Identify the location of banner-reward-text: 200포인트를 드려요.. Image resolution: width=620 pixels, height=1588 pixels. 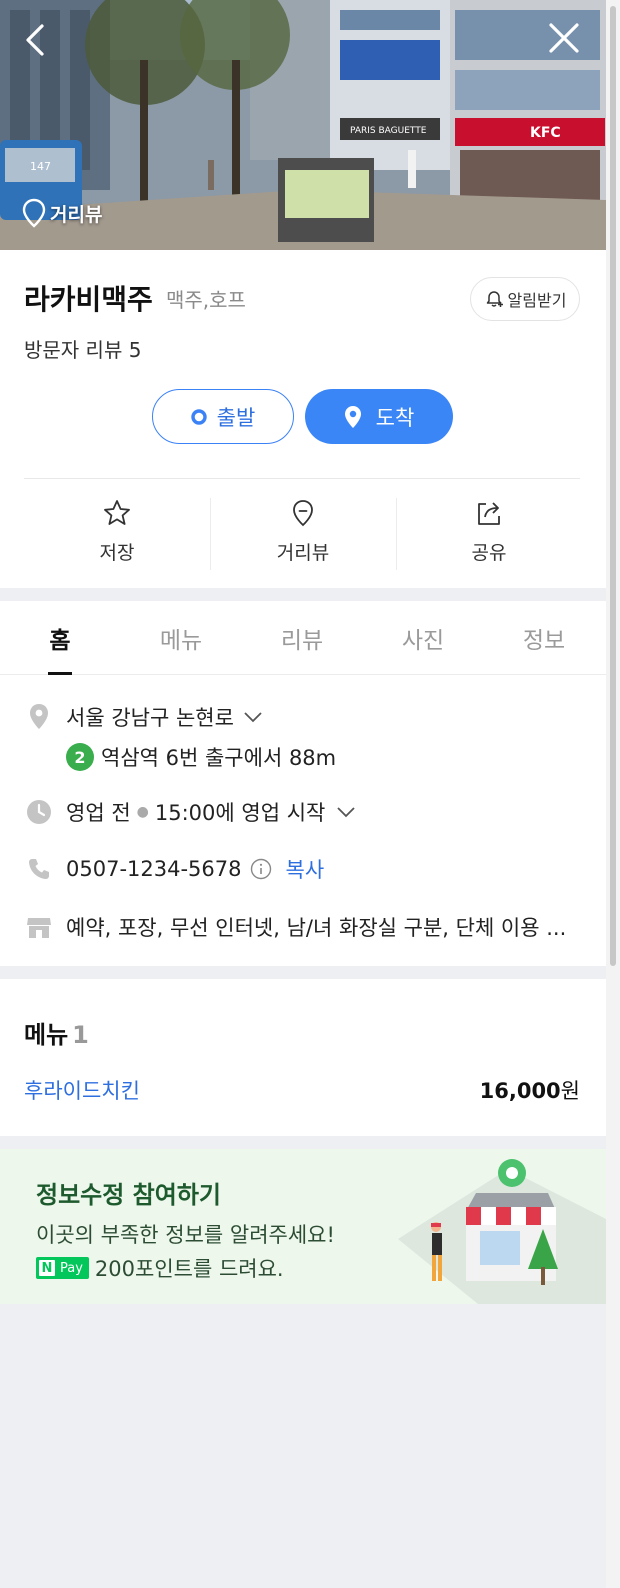
(189, 1269).